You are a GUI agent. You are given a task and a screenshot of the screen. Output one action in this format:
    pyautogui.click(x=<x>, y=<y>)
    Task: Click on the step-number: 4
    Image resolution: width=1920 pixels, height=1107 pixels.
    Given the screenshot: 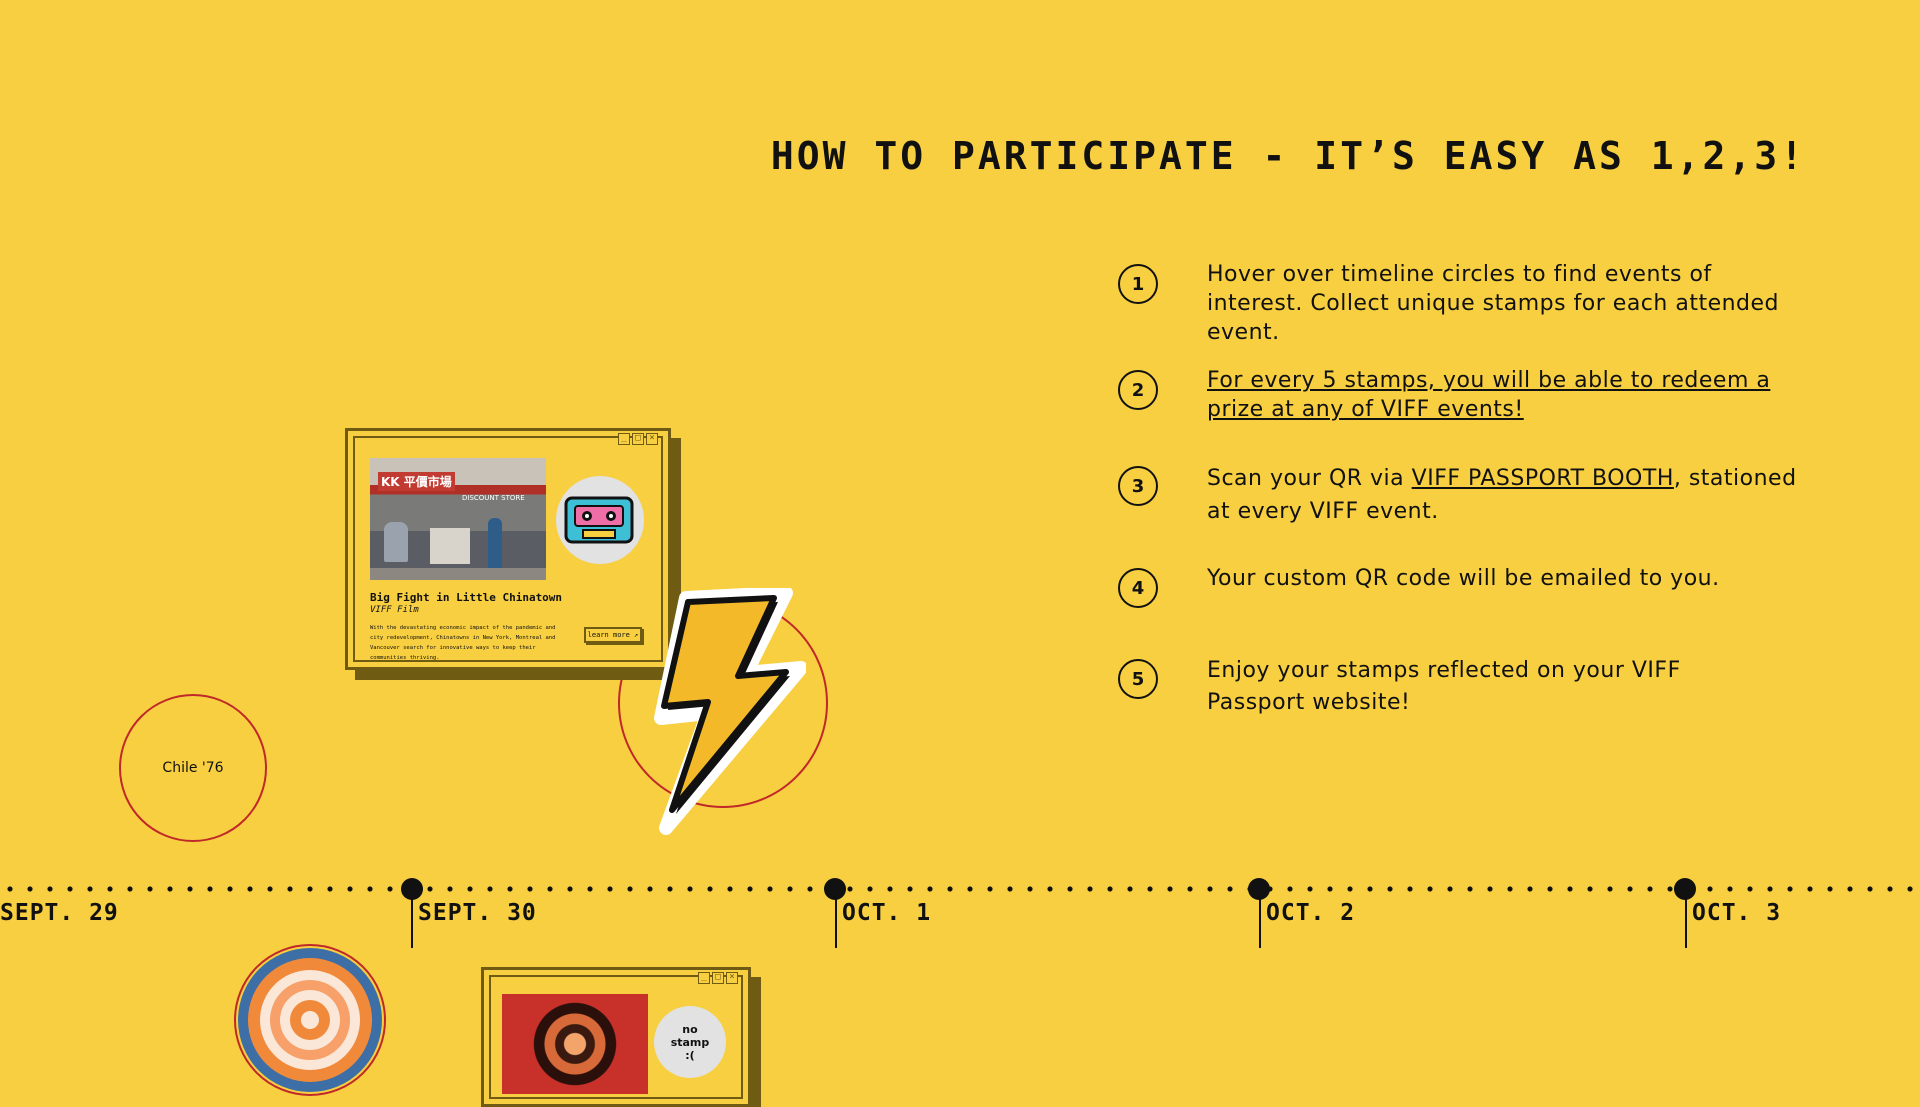 What is the action you would take?
    pyautogui.click(x=1138, y=588)
    